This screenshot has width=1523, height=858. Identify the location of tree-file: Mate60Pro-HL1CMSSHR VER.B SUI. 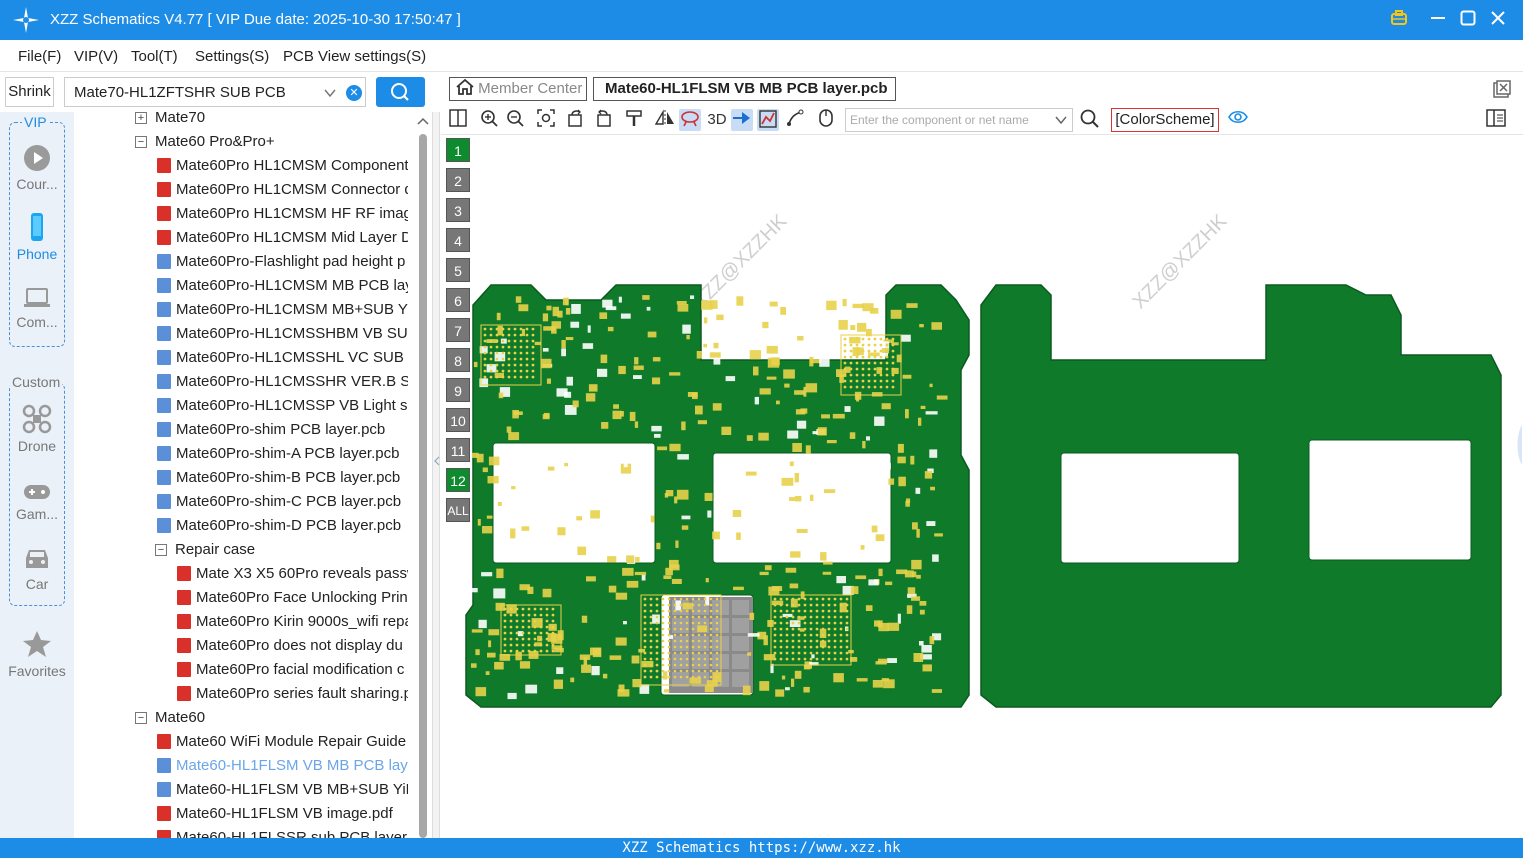
(241, 382).